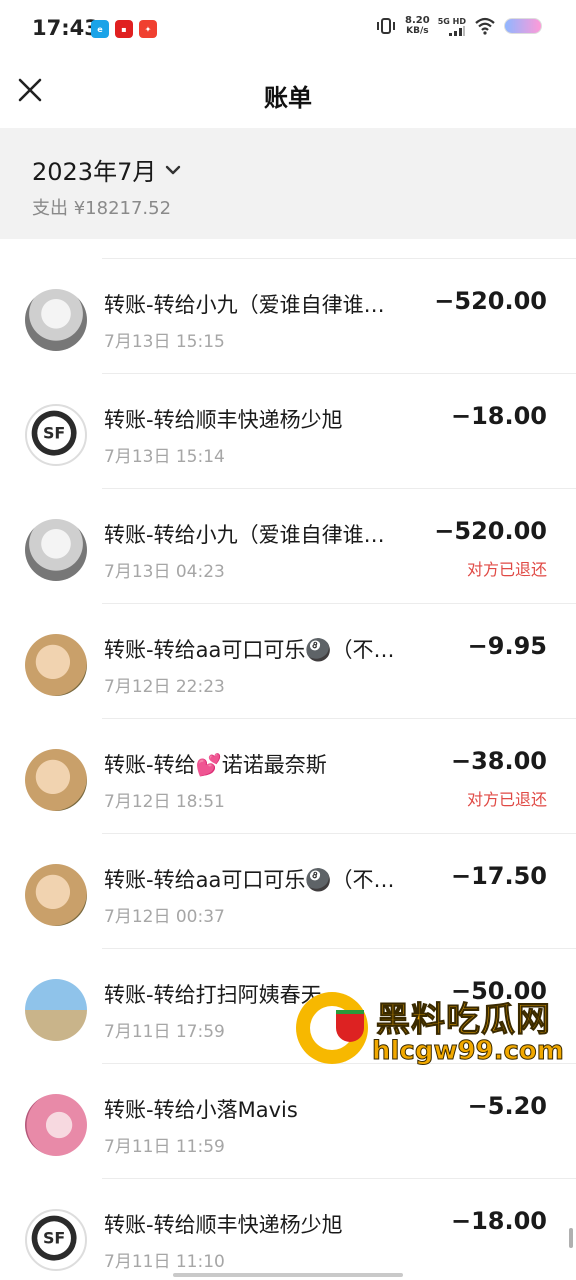 The image size is (576, 1280). I want to click on transaction-item: 转账-转给小九（爱谁自律谁… 7月13日 04:23 −520.00 对方已退还, so click(288, 546).